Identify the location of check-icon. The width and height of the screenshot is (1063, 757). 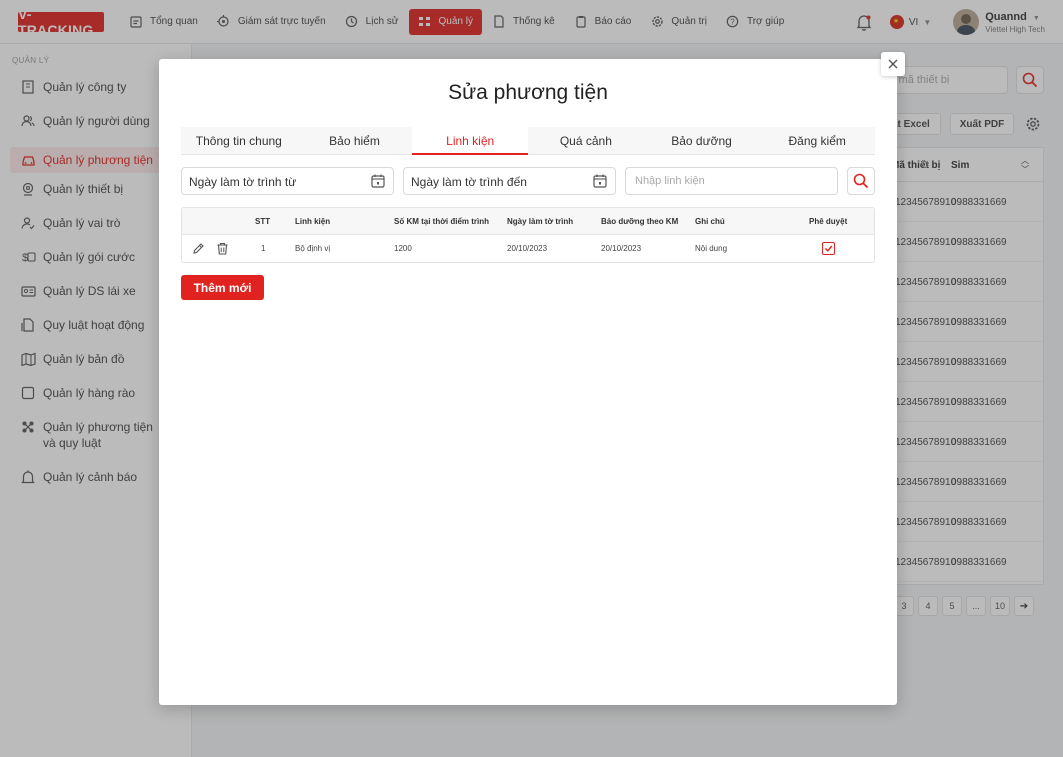
(828, 248).